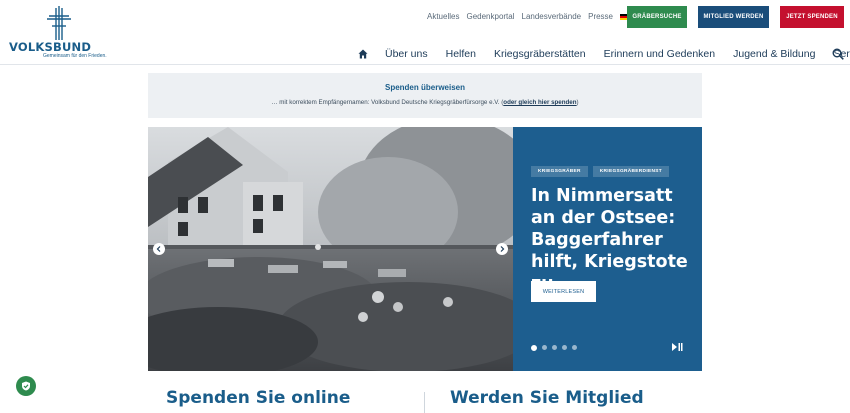  What do you see at coordinates (559, 171) in the screenshot?
I see `tag-kriegsgraeber: KRIEGSGRÄBER` at bounding box center [559, 171].